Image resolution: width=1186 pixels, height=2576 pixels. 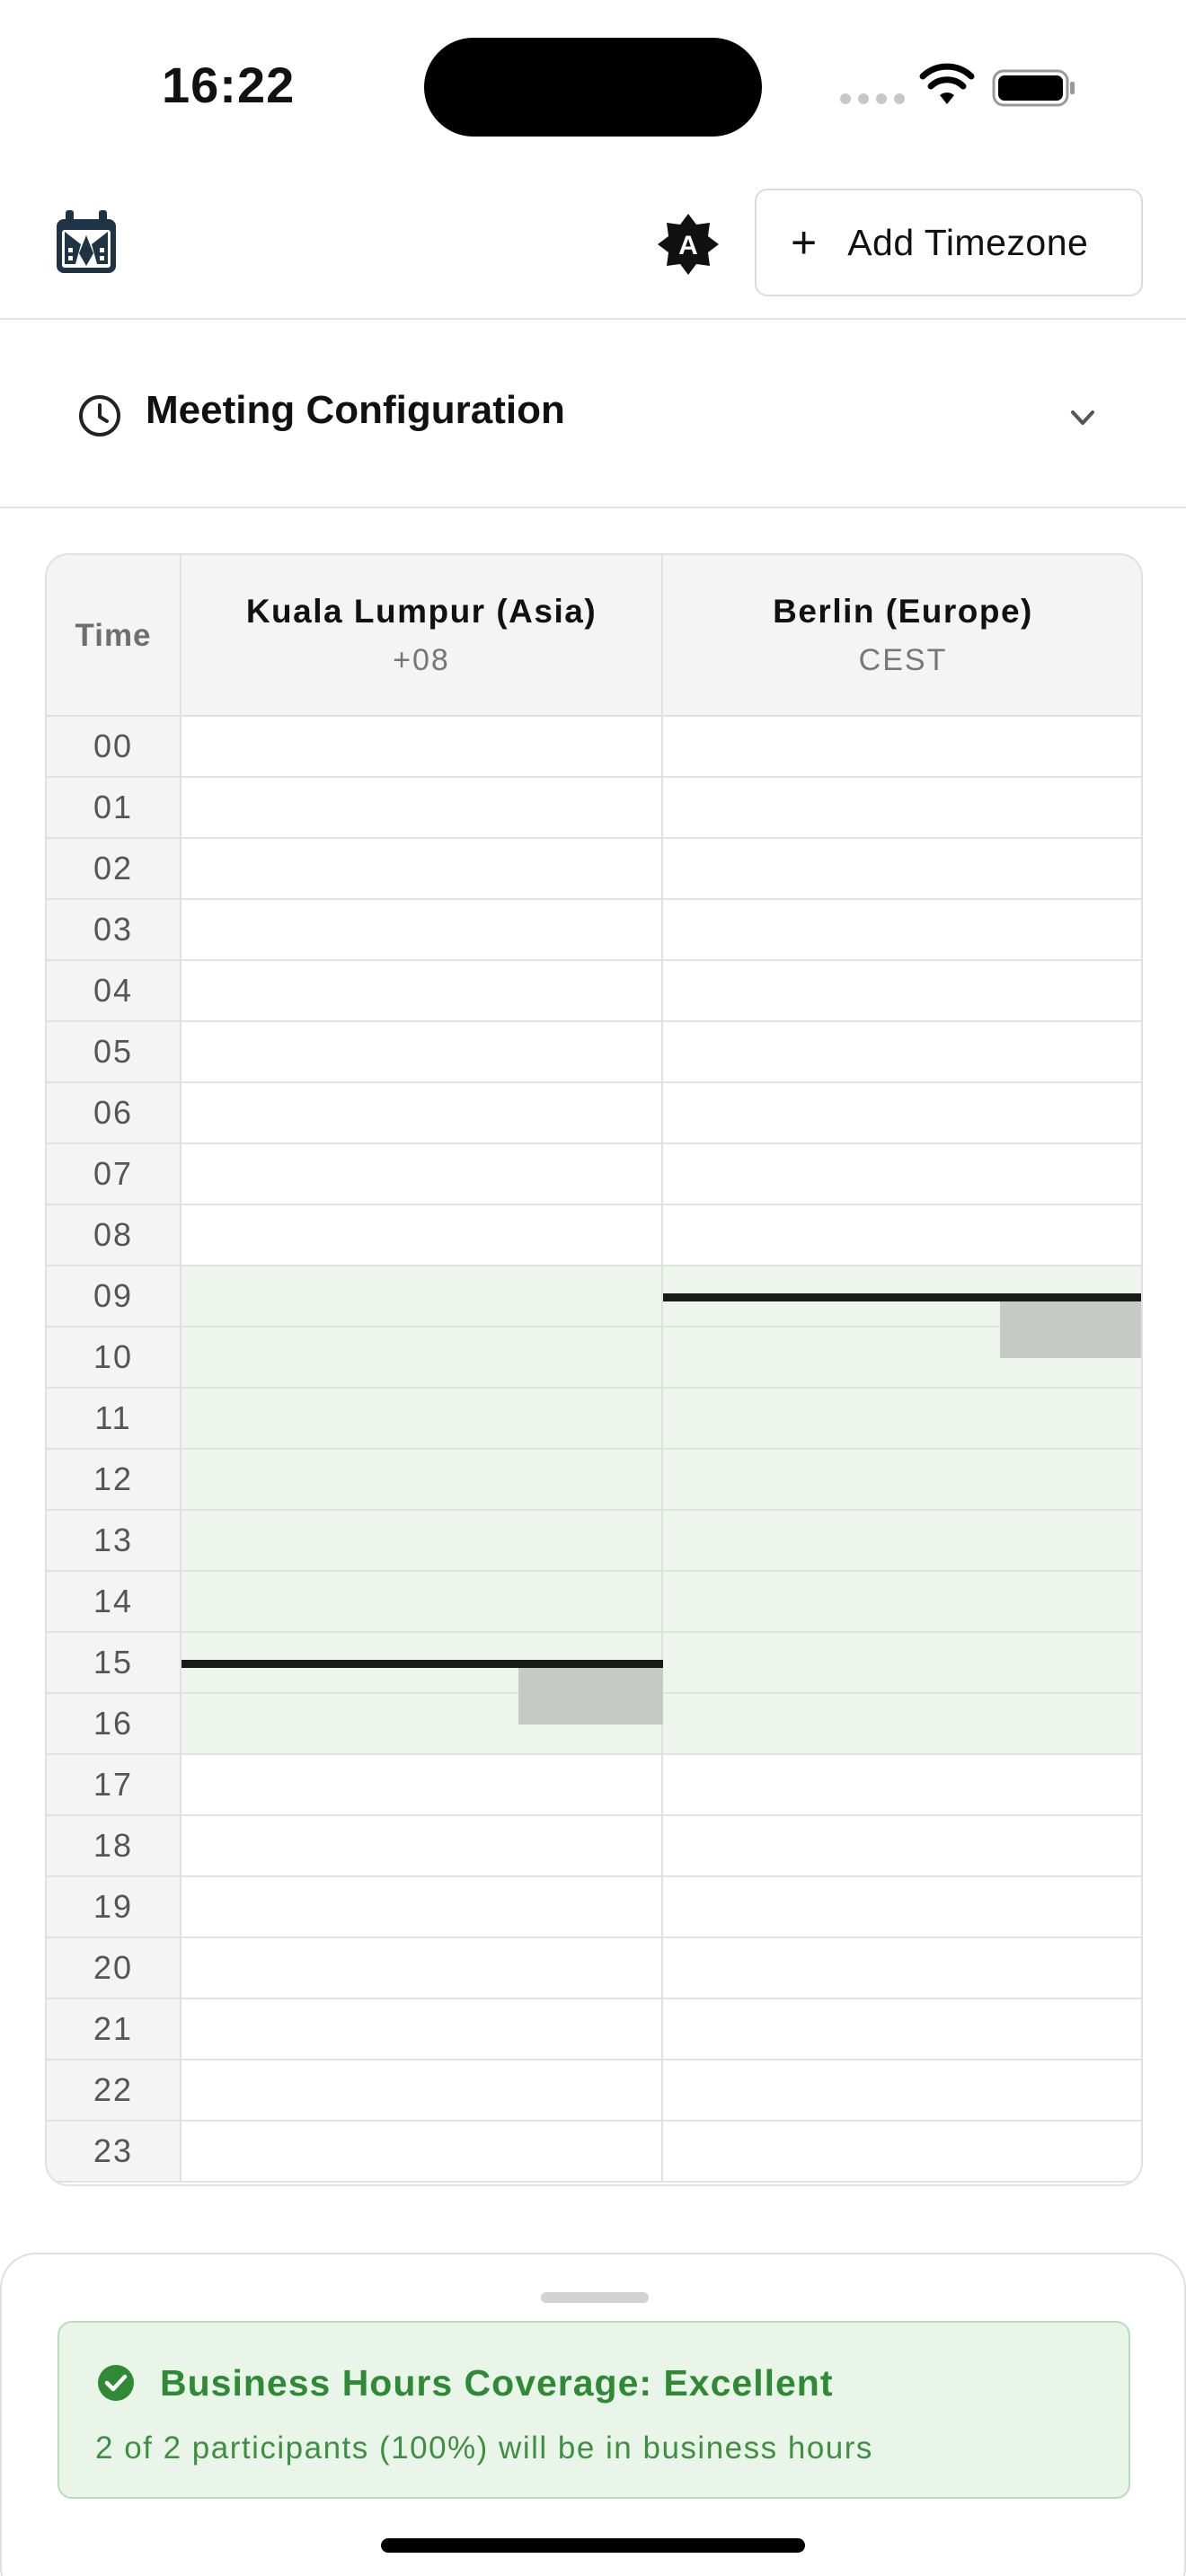 What do you see at coordinates (593, 245) in the screenshot?
I see `app-header: A + Add Timezone` at bounding box center [593, 245].